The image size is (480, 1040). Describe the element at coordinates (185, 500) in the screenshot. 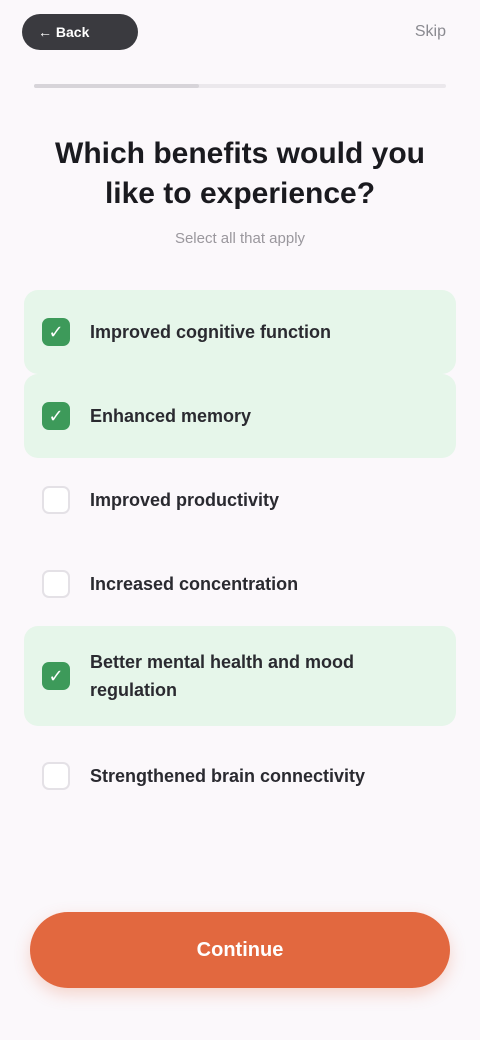

I see `option-label: Improved productivity` at that location.